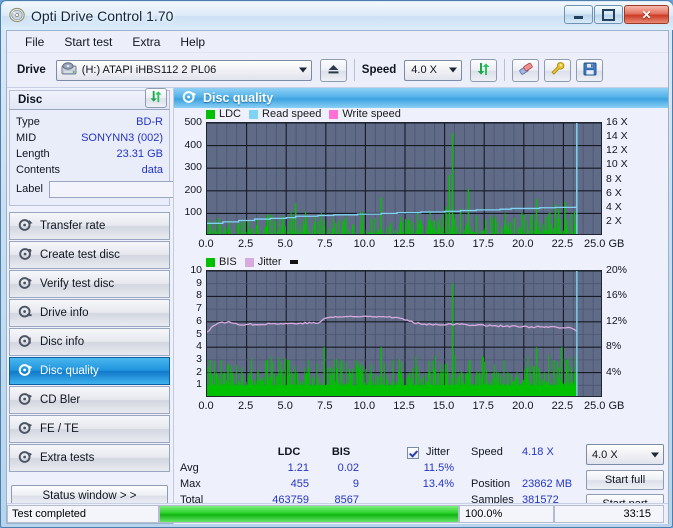 This screenshot has height=528, width=673. Describe the element at coordinates (89, 313) in the screenshot. I see `sidebar-item-drive-info: Drive info` at that location.